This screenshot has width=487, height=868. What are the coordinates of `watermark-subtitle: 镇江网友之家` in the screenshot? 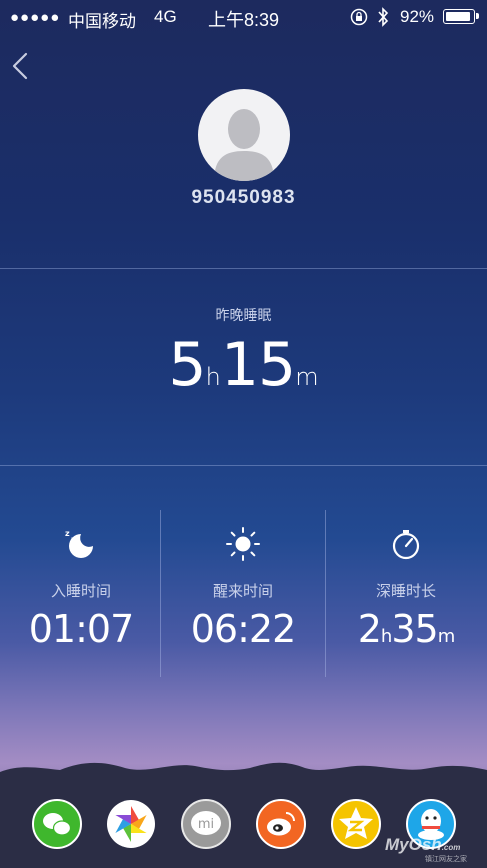 It's located at (446, 859).